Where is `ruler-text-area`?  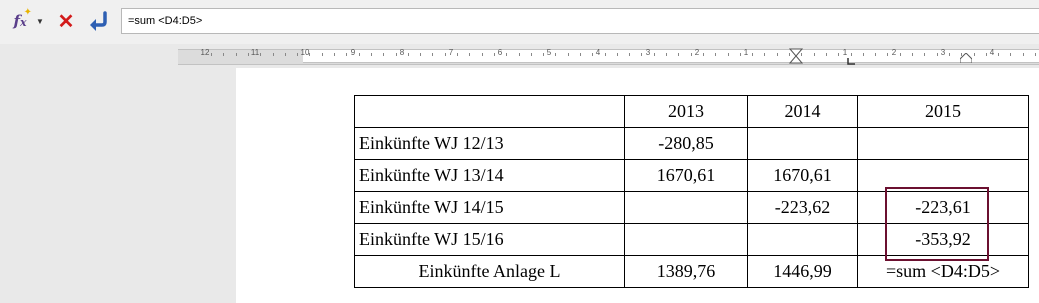 ruler-text-area is located at coordinates (671, 56).